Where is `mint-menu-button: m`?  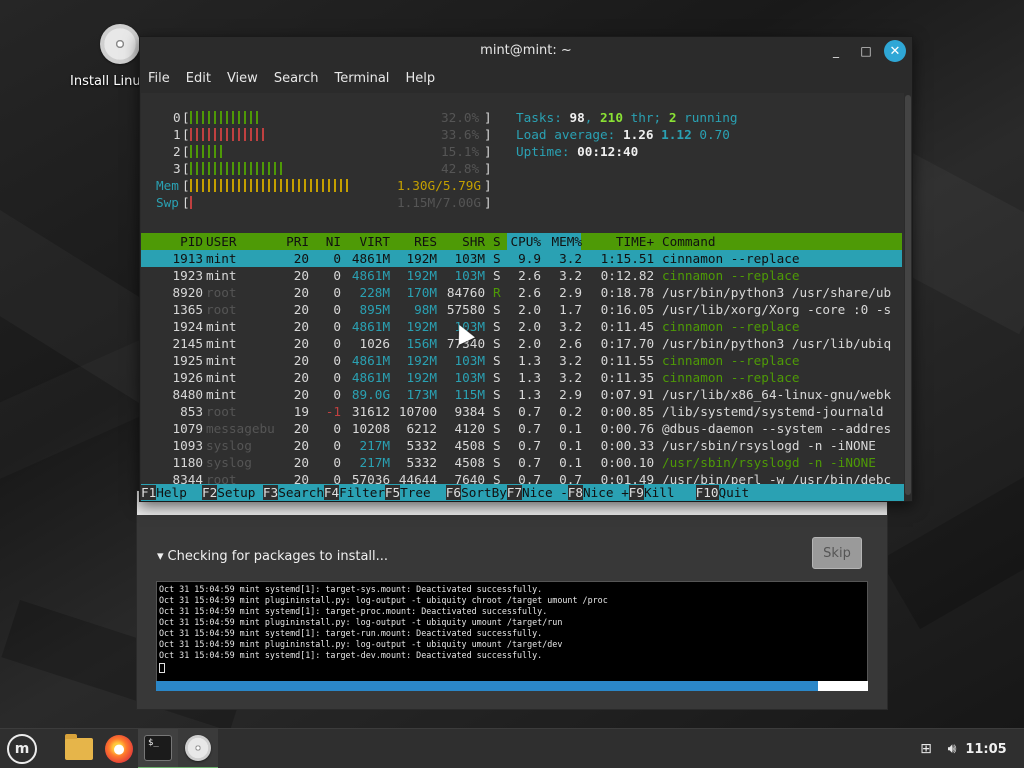
mint-menu-button: m is located at coordinates (22, 748).